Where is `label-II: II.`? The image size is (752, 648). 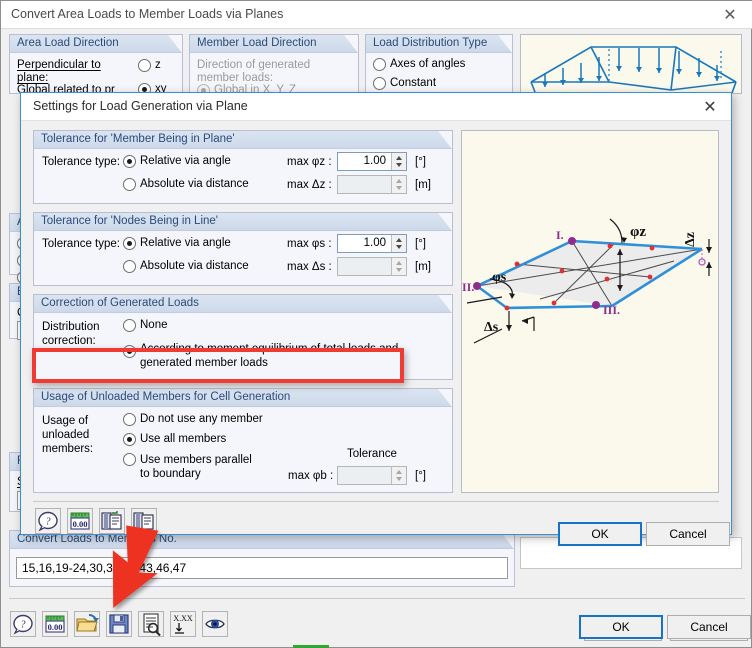 label-II: II. is located at coordinates (468, 287).